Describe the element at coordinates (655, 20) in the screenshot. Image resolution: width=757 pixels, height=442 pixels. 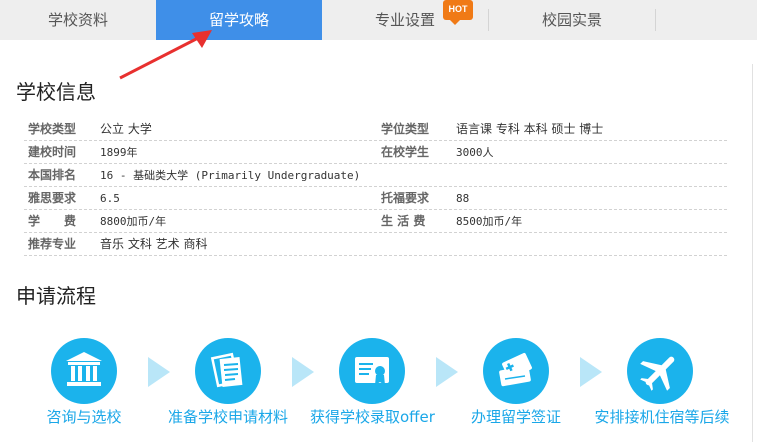
I see `tab-divider` at that location.